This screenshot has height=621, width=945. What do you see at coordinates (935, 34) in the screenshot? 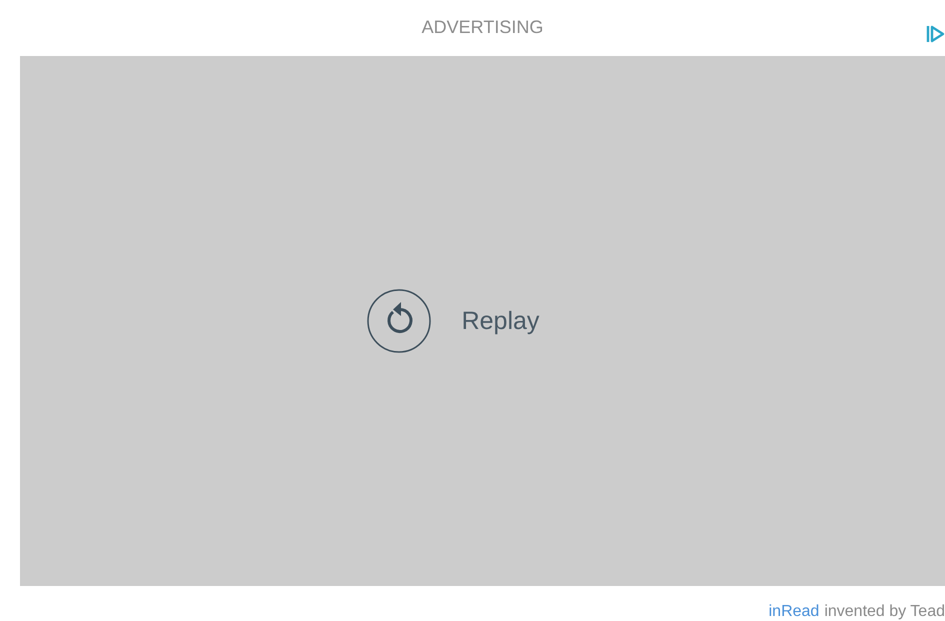
I see `play-icon` at bounding box center [935, 34].